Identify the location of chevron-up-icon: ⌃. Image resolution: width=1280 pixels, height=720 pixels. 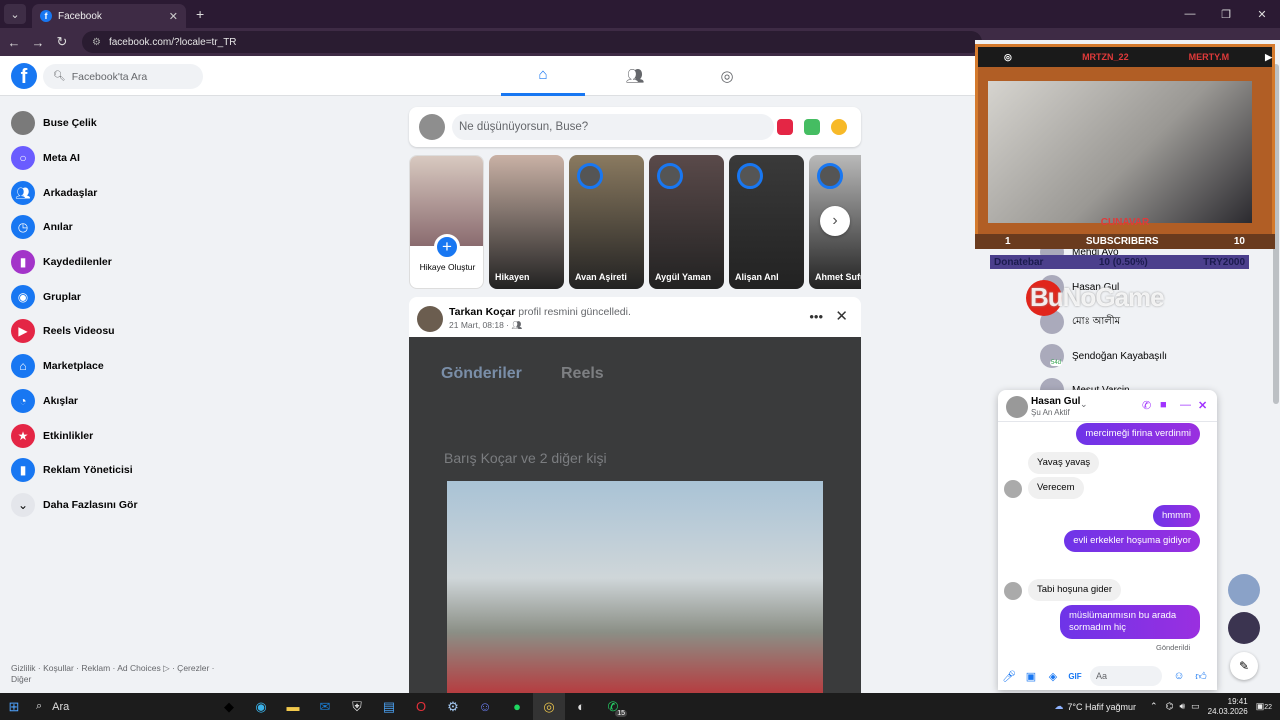
(1154, 706).